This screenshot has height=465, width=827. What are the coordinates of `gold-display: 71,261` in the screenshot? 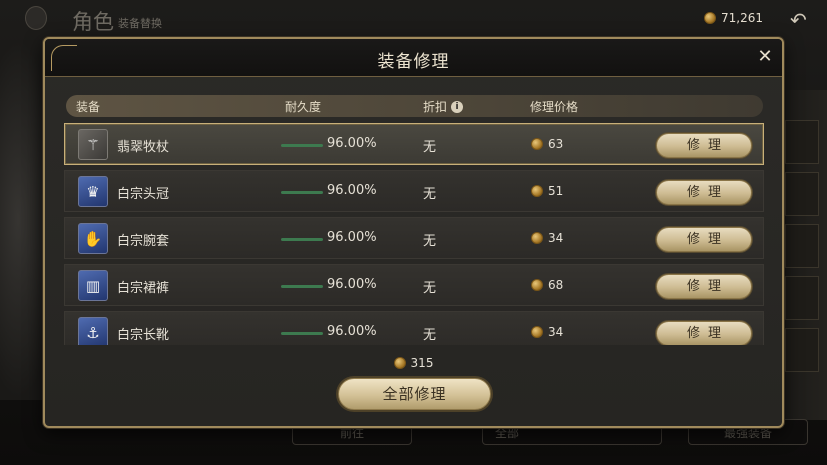 It's located at (733, 18).